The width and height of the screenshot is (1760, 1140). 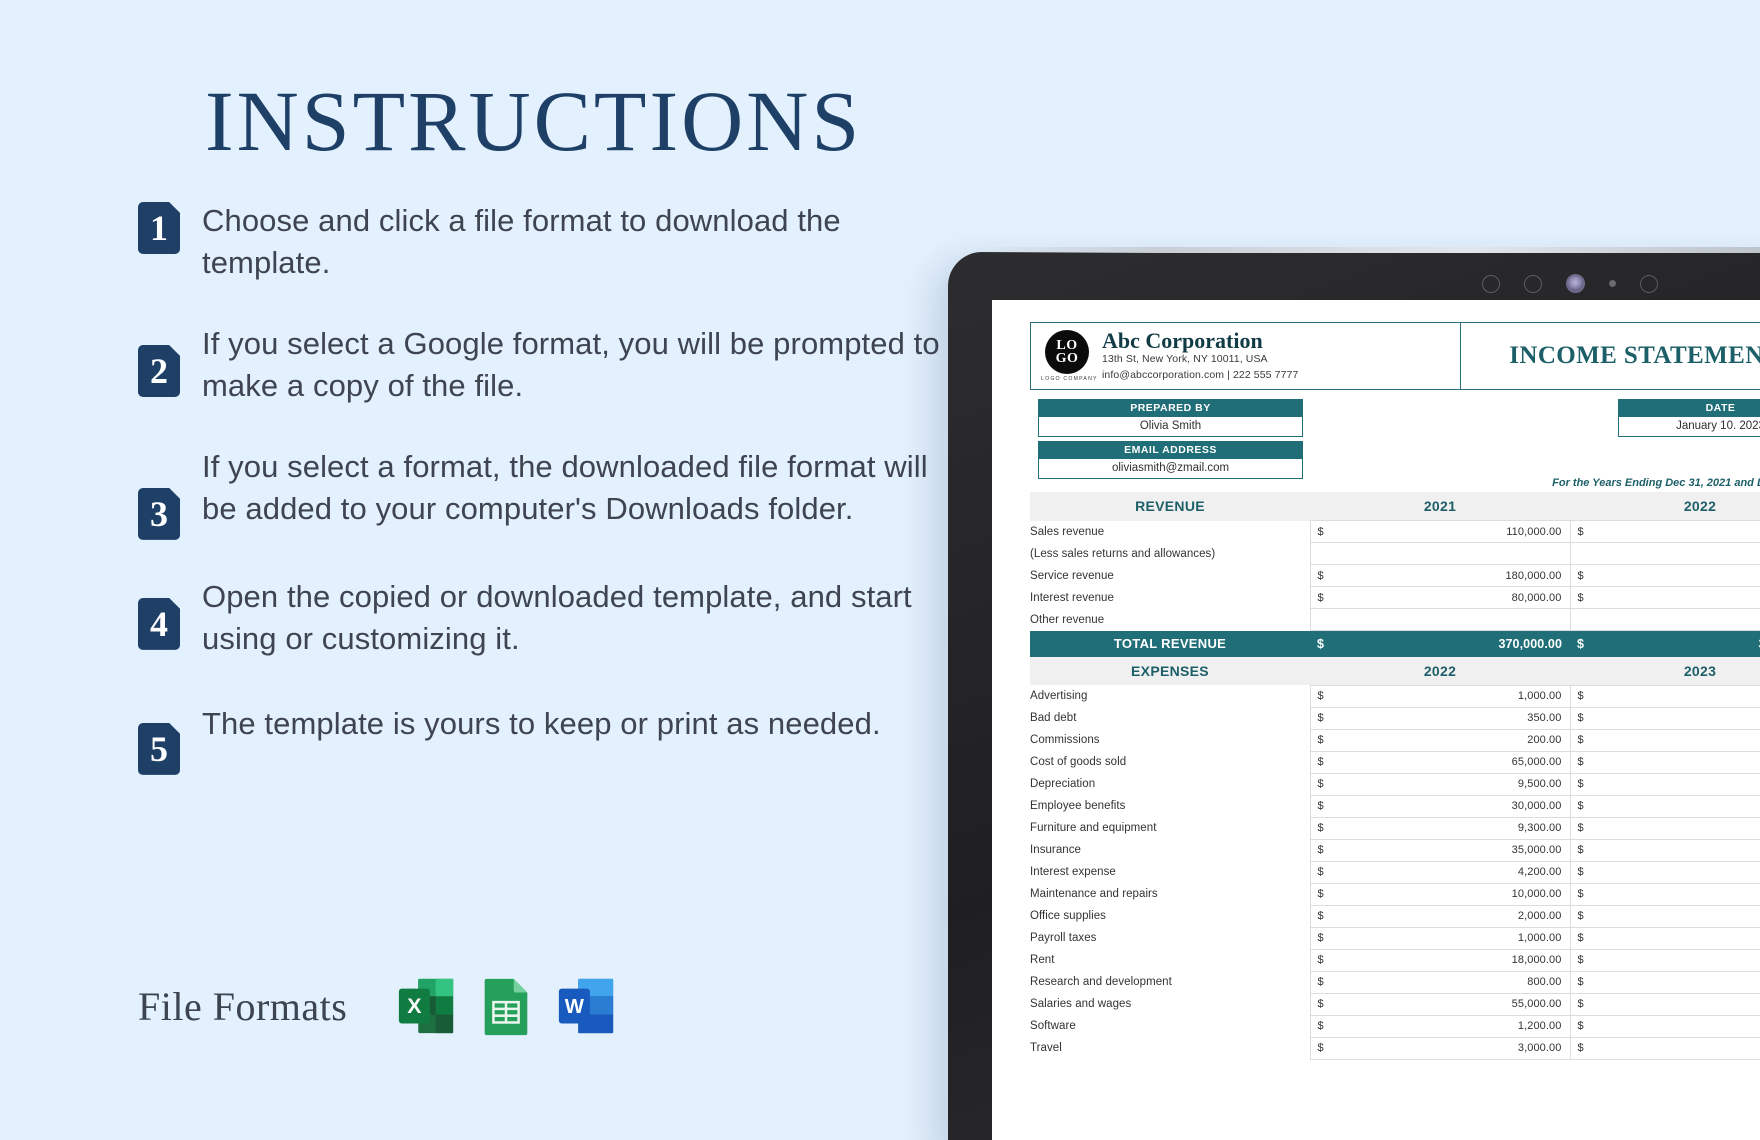 I want to click on amount-value: 1,200.00, so click(x=1539, y=1026).